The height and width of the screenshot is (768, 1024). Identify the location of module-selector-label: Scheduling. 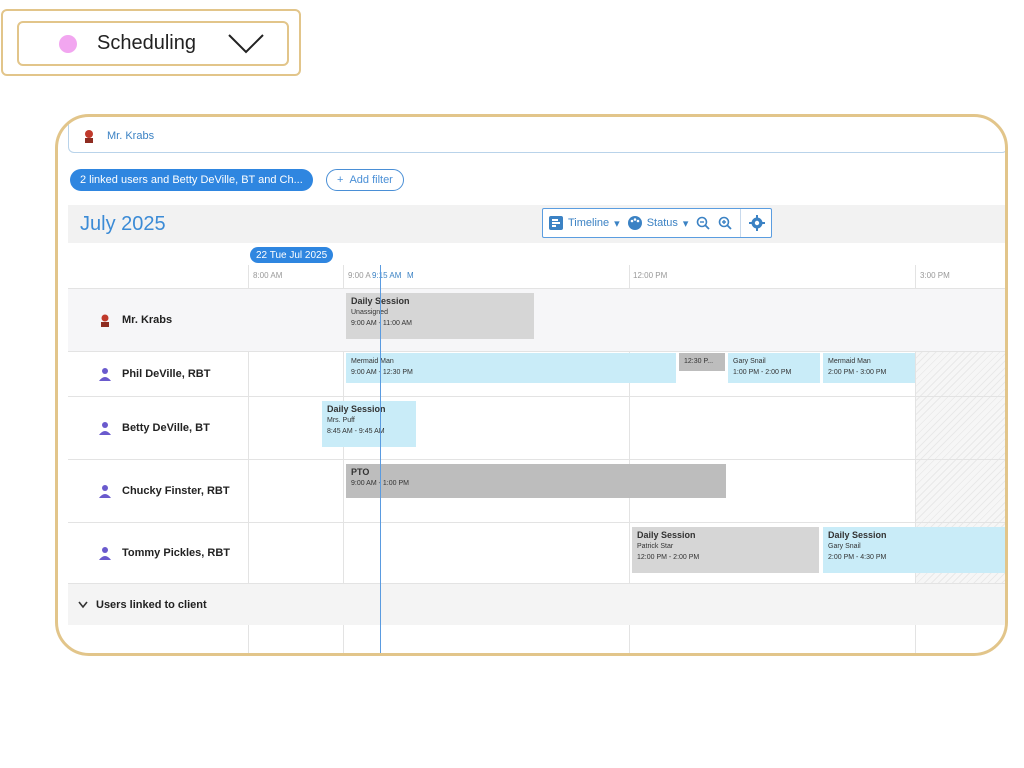
(146, 43).